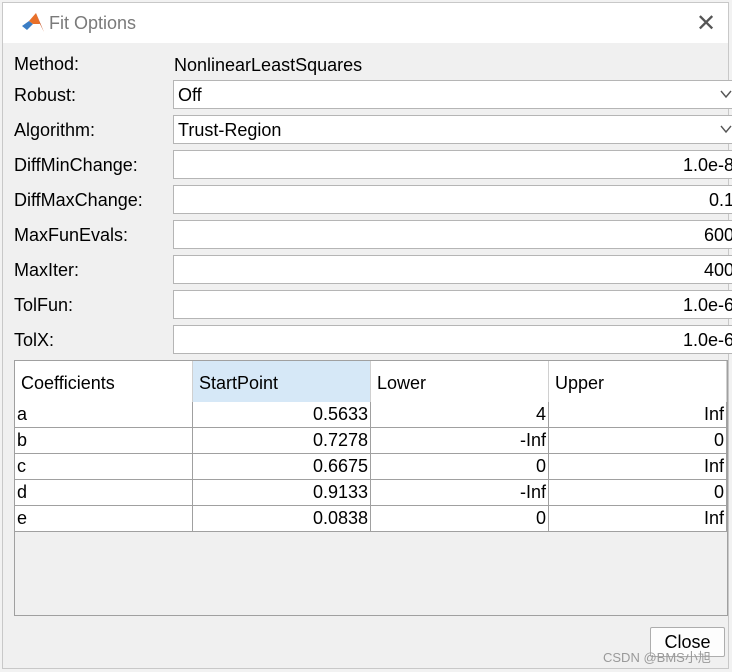  Describe the element at coordinates (452, 94) in the screenshot. I see `robust-dropdown: Off` at that location.